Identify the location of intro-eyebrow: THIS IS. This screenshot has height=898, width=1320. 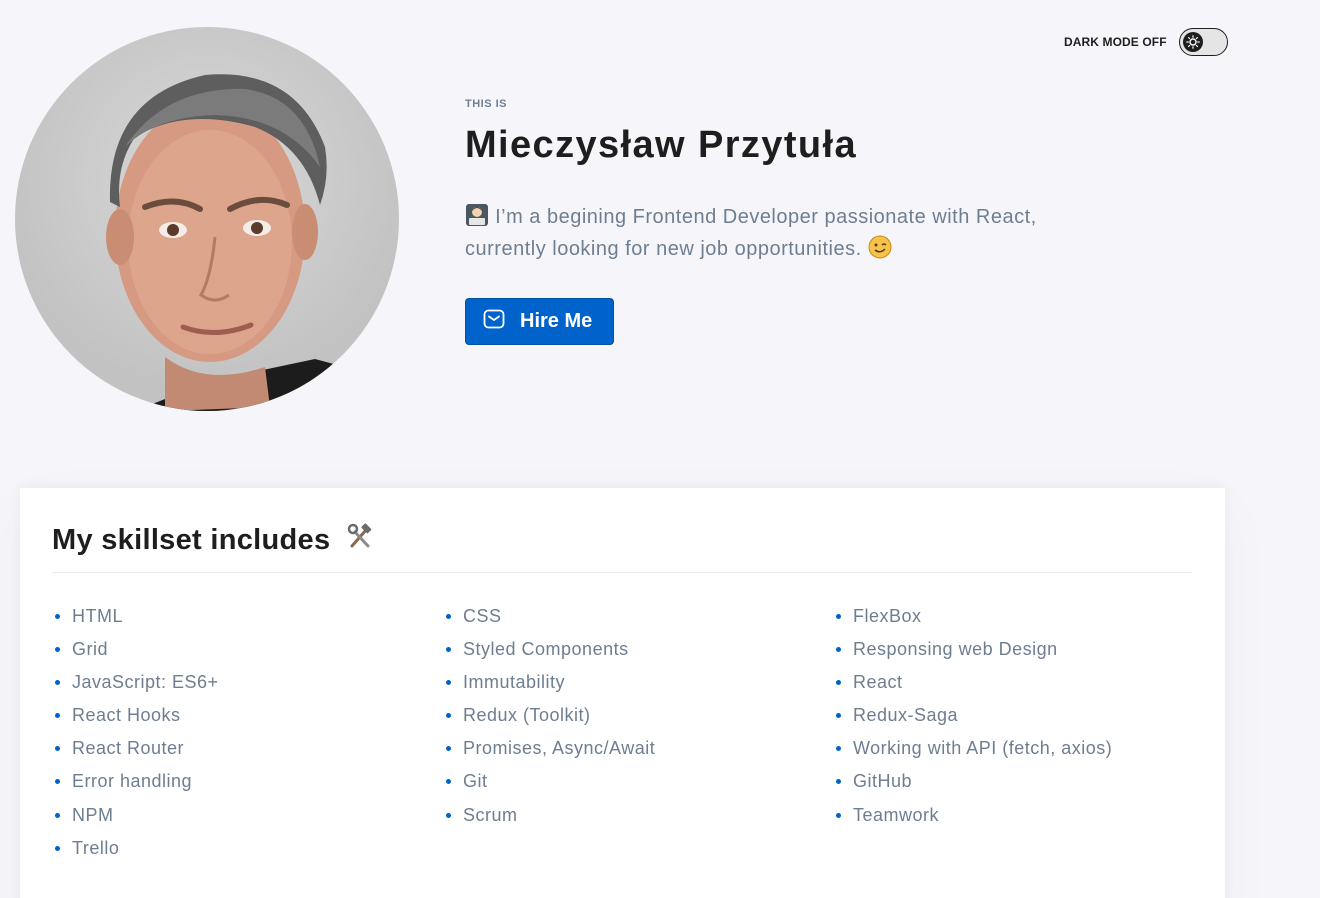
(486, 104).